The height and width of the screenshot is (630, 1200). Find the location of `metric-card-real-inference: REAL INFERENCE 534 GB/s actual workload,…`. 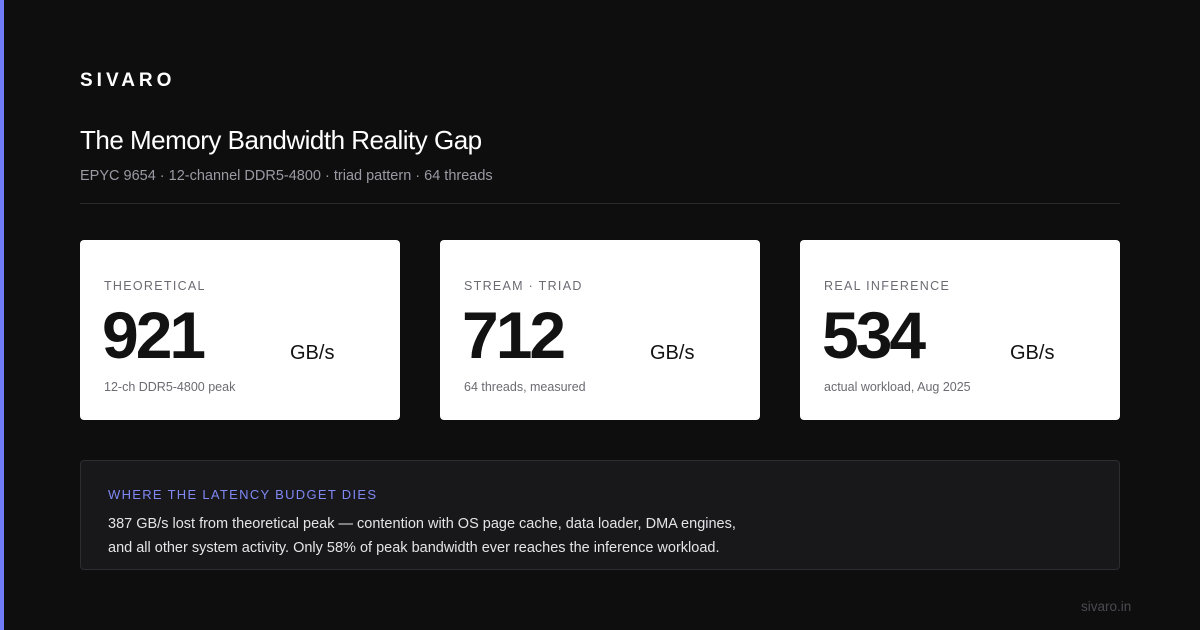

metric-card-real-inference: REAL INFERENCE 534 GB/s actual workload,… is located at coordinates (960, 330).